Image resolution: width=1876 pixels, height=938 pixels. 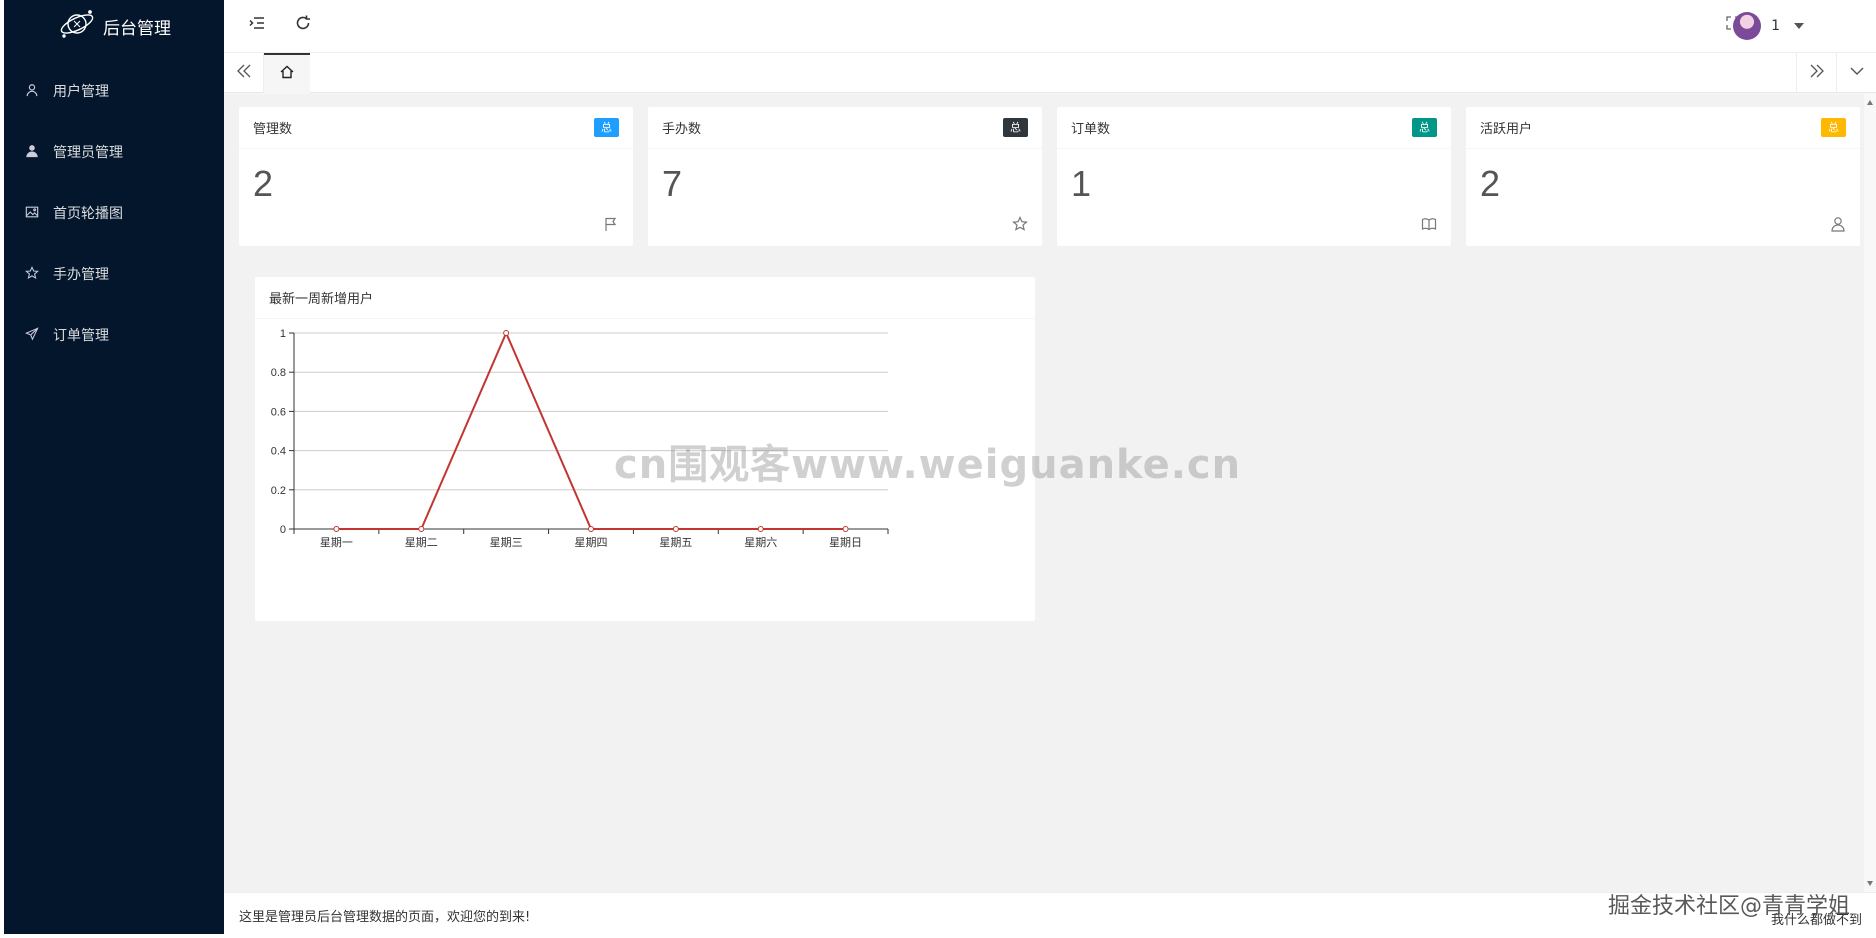 I want to click on sidebar-item-label: 管理员管理, so click(x=88, y=152).